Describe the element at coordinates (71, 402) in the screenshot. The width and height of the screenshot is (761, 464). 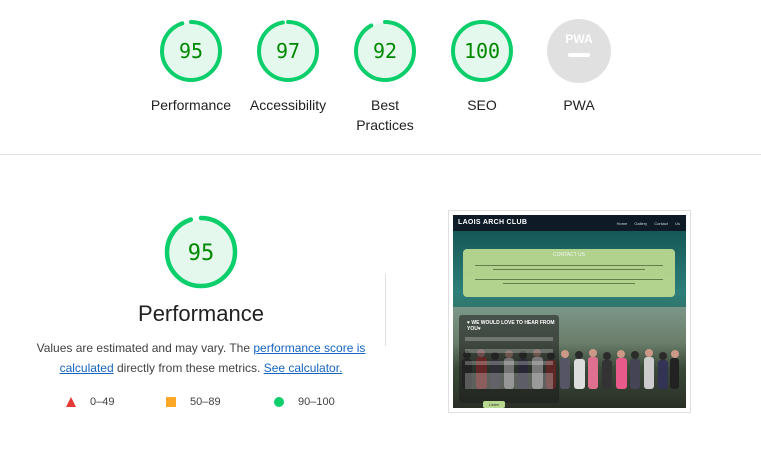
I see `triangle-icon` at that location.